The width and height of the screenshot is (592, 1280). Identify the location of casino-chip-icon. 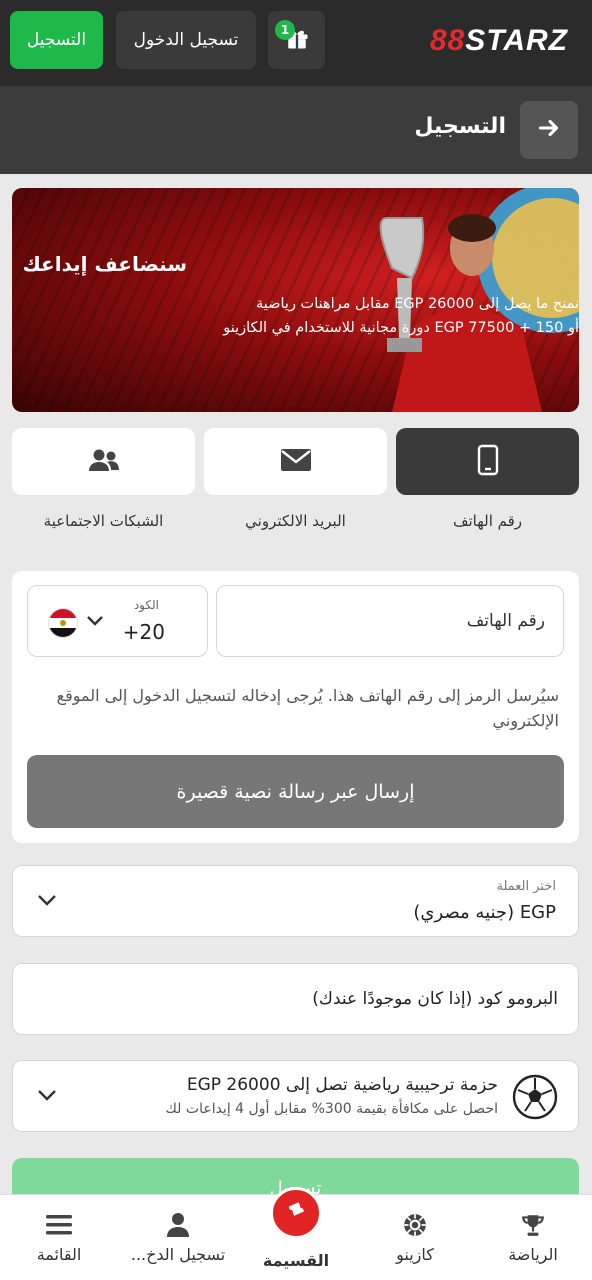
(415, 1225).